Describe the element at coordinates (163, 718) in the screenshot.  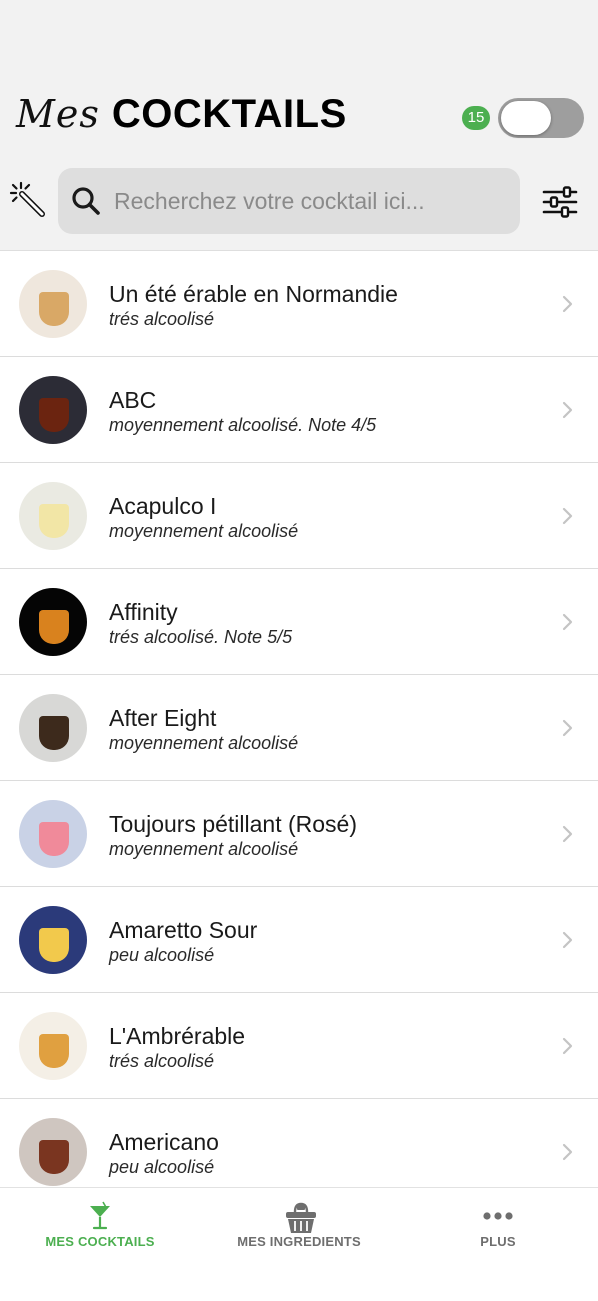
I see `cocktail-name: After Eight` at that location.